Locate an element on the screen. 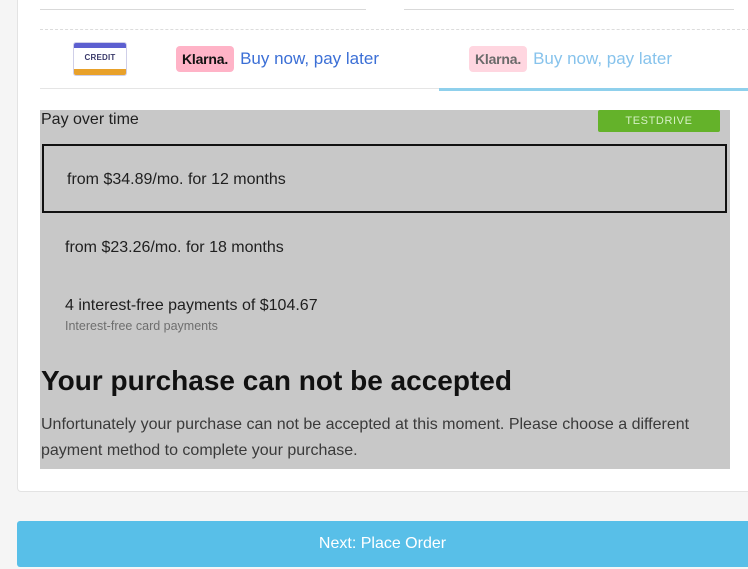  option-label: from $34.89/mo. for 12 months is located at coordinates (176, 179).